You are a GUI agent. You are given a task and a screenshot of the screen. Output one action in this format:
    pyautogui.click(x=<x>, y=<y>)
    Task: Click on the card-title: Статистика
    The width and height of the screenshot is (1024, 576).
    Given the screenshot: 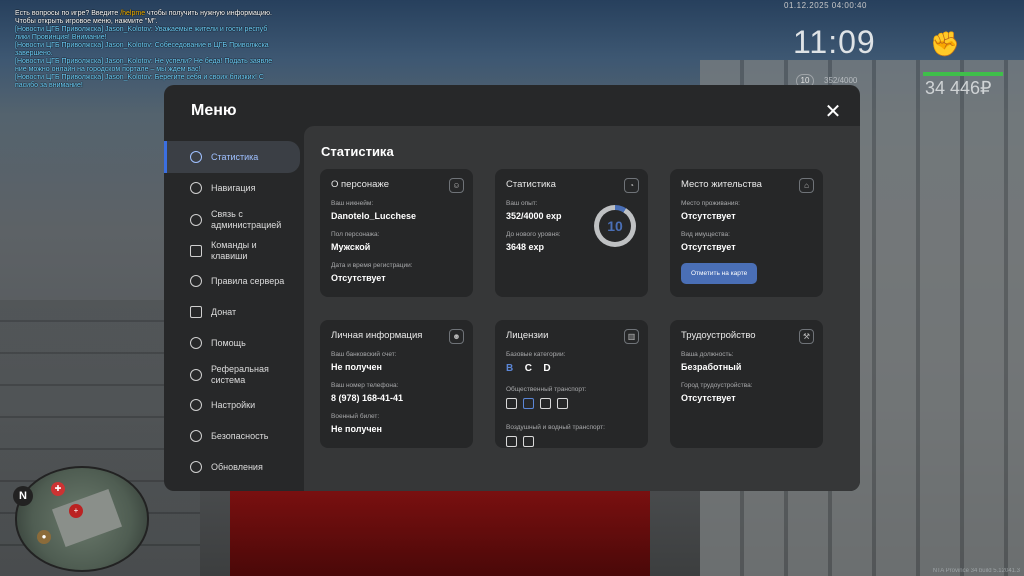 What is the action you would take?
    pyautogui.click(x=531, y=184)
    